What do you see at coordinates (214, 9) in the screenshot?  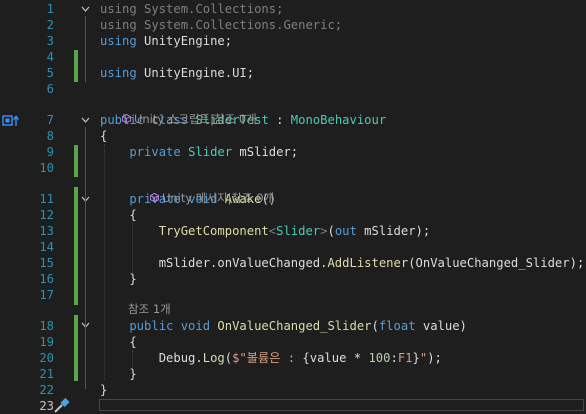 I see `code-token: System.Collections;` at bounding box center [214, 9].